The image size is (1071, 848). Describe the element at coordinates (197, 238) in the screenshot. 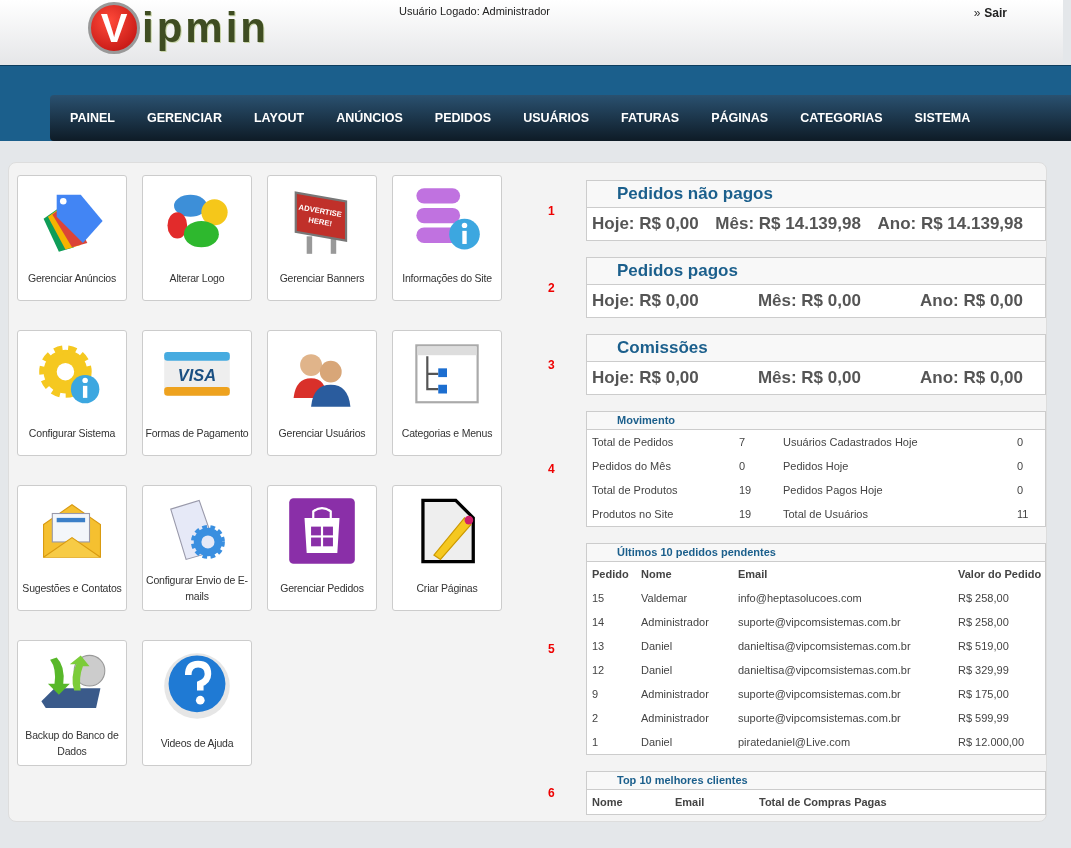

I see `dashboard-tile: Alterar Logo` at that location.